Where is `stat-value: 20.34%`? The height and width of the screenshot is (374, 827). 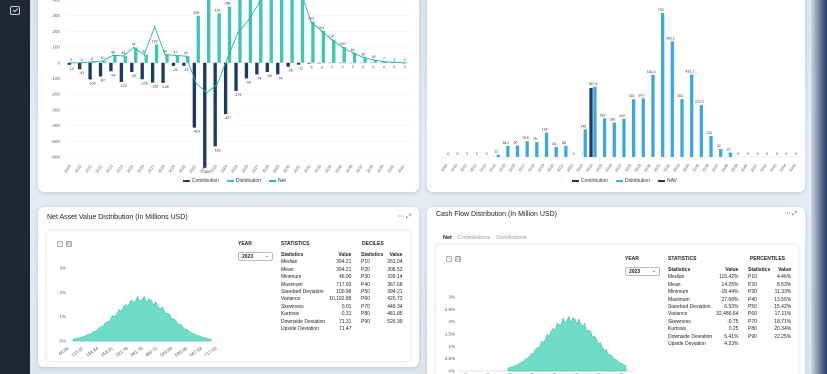
stat-value: 20.34% is located at coordinates (783, 329).